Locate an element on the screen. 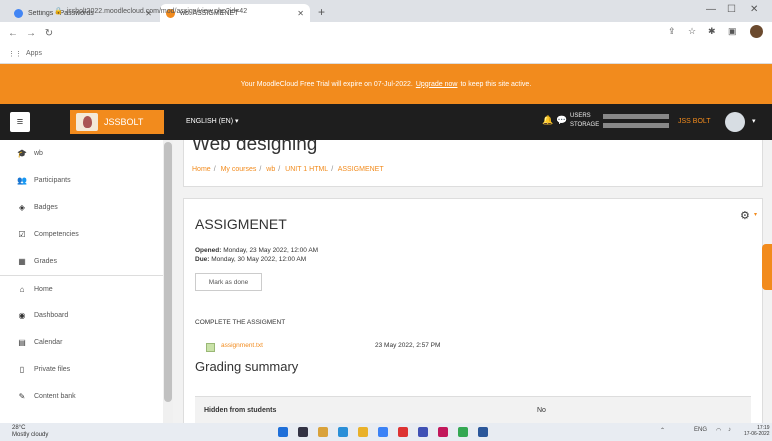 This screenshot has width=772, height=441. language-indicator: ENG is located at coordinates (700, 430).